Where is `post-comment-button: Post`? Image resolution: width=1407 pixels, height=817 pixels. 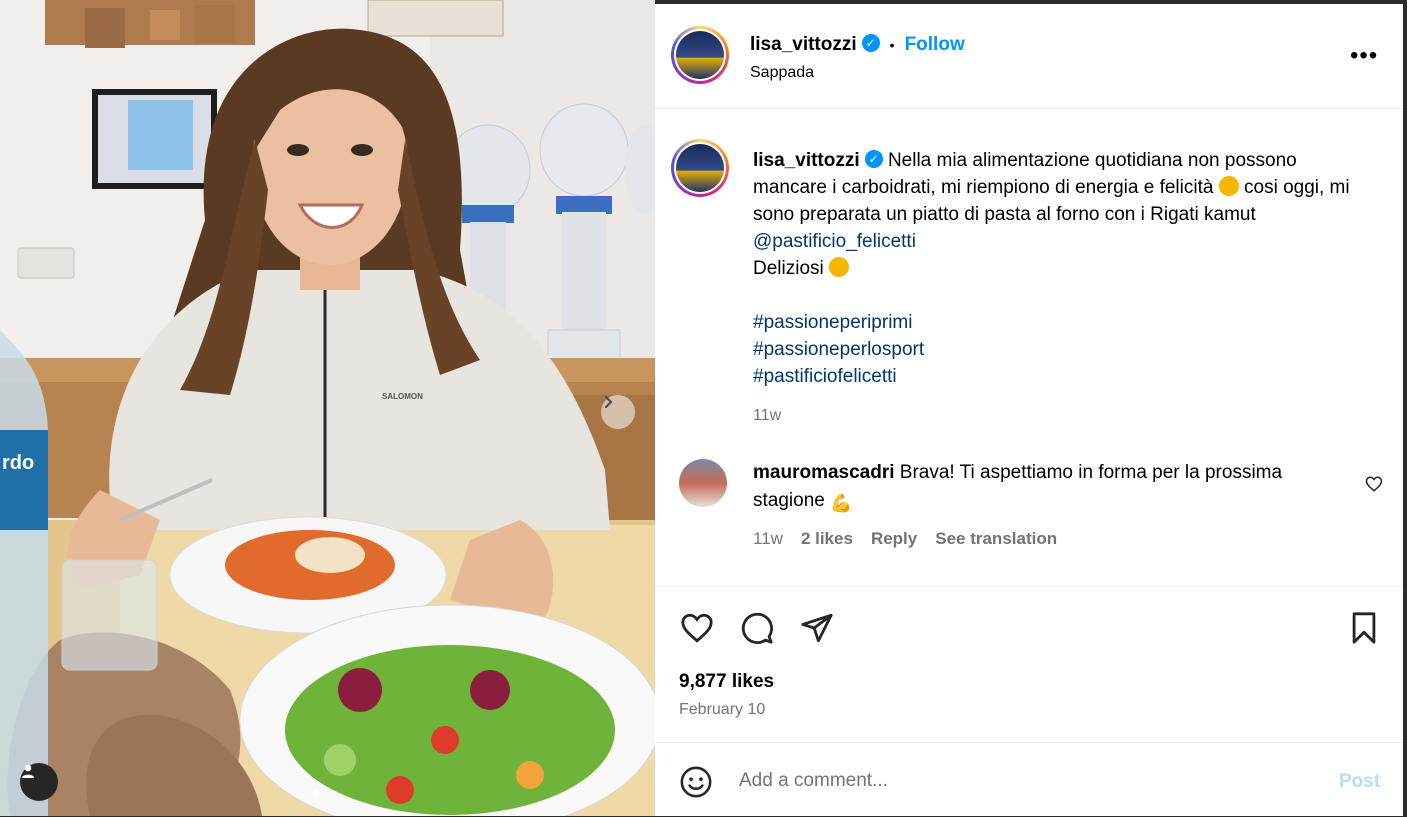 post-comment-button: Post is located at coordinates (1359, 782).